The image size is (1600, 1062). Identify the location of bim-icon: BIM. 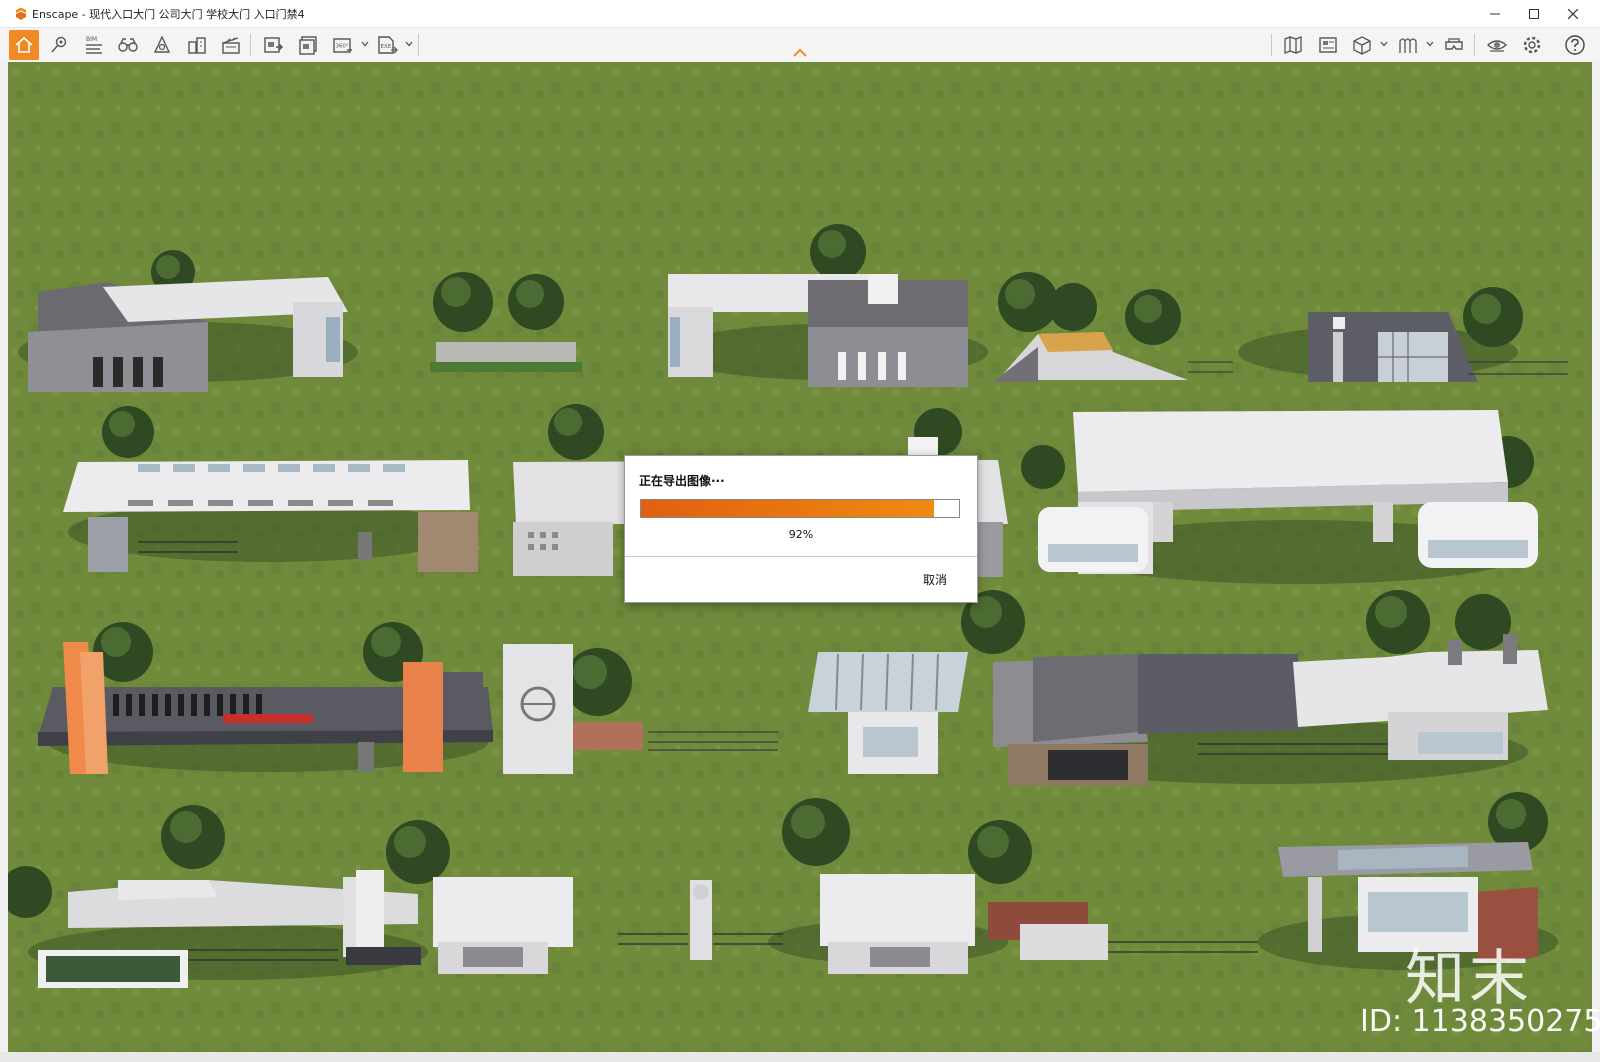
(94, 45).